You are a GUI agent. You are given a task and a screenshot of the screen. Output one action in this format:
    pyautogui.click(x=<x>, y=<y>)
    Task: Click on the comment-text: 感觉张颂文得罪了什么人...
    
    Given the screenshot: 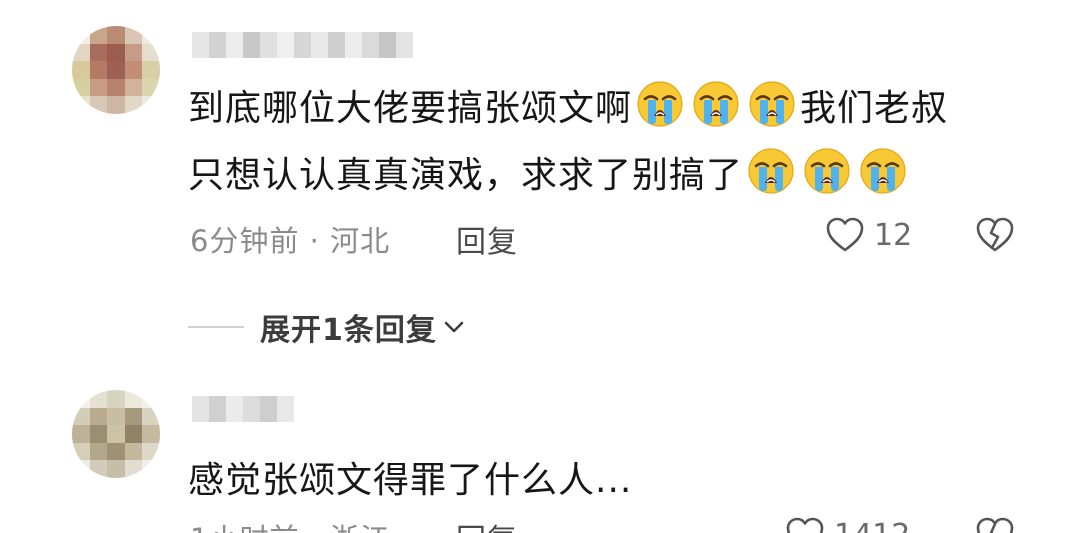 What is the action you would take?
    pyautogui.click(x=410, y=480)
    